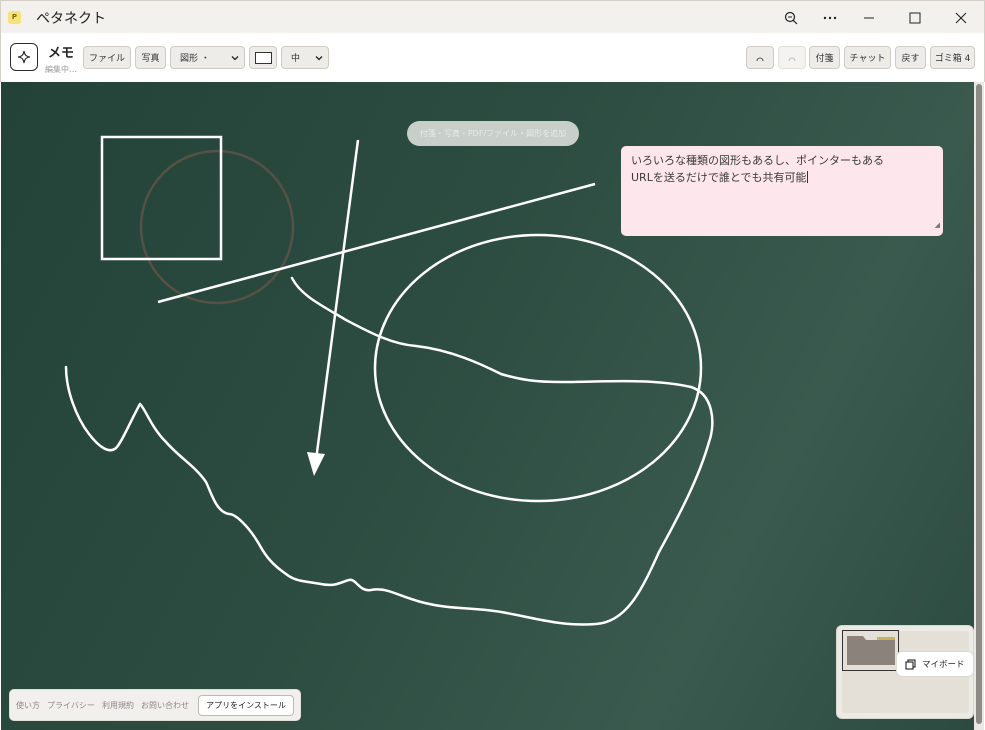 This screenshot has width=985, height=730. I want to click on size-select-value: 中, so click(296, 59).